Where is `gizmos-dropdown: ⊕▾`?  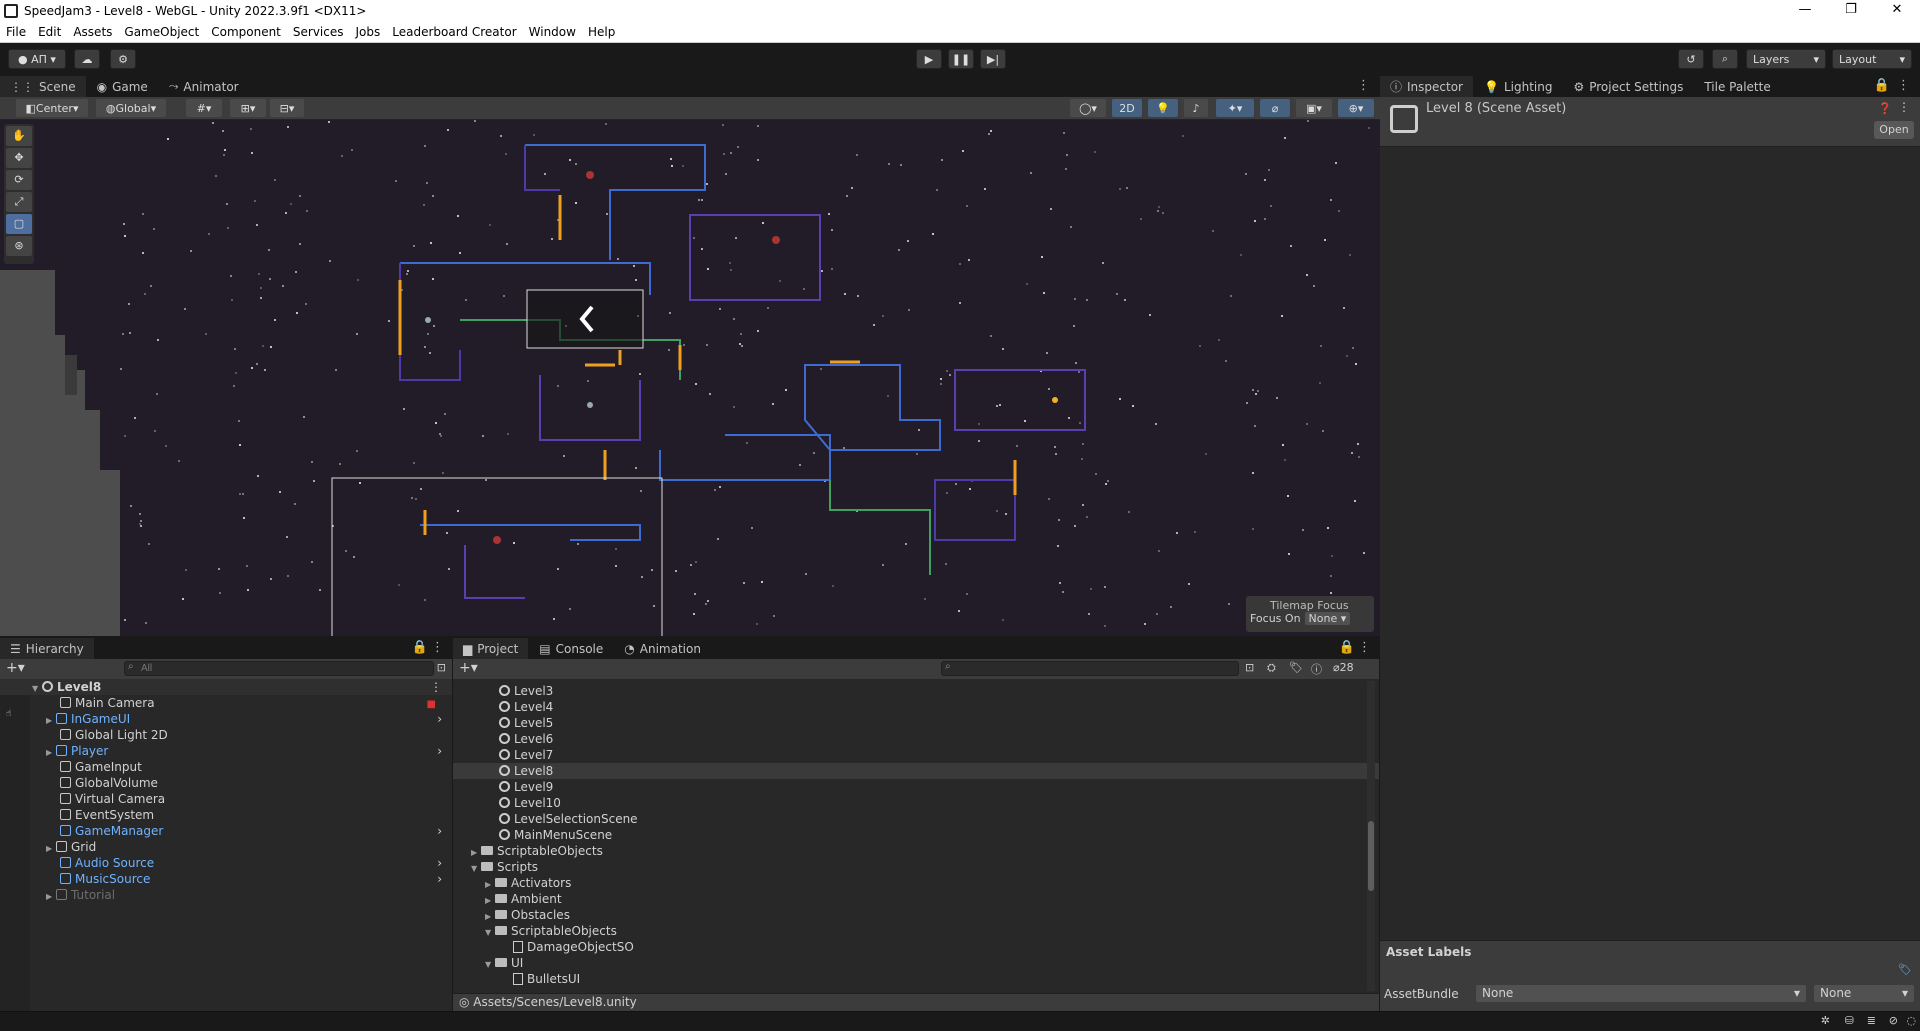 gizmos-dropdown: ⊕▾ is located at coordinates (1356, 108).